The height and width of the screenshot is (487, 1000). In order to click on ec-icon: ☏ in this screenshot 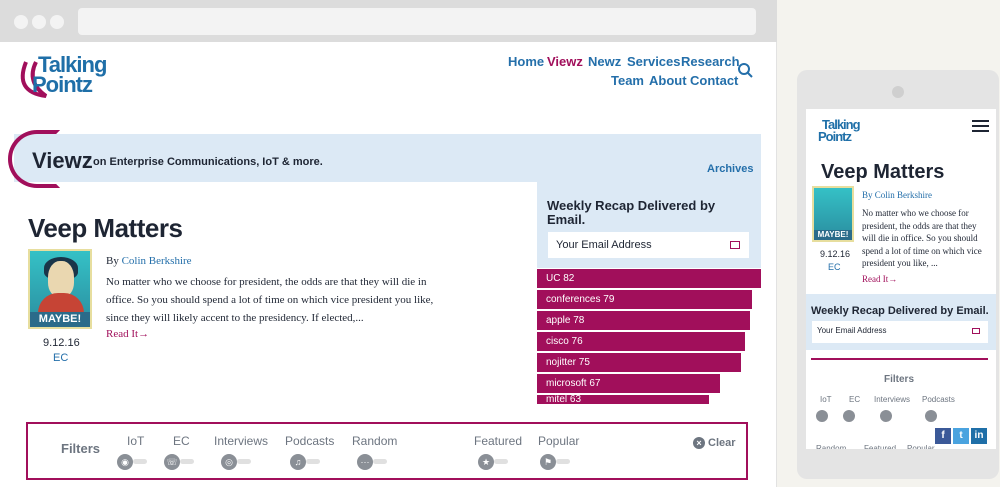, I will do `click(172, 462)`.